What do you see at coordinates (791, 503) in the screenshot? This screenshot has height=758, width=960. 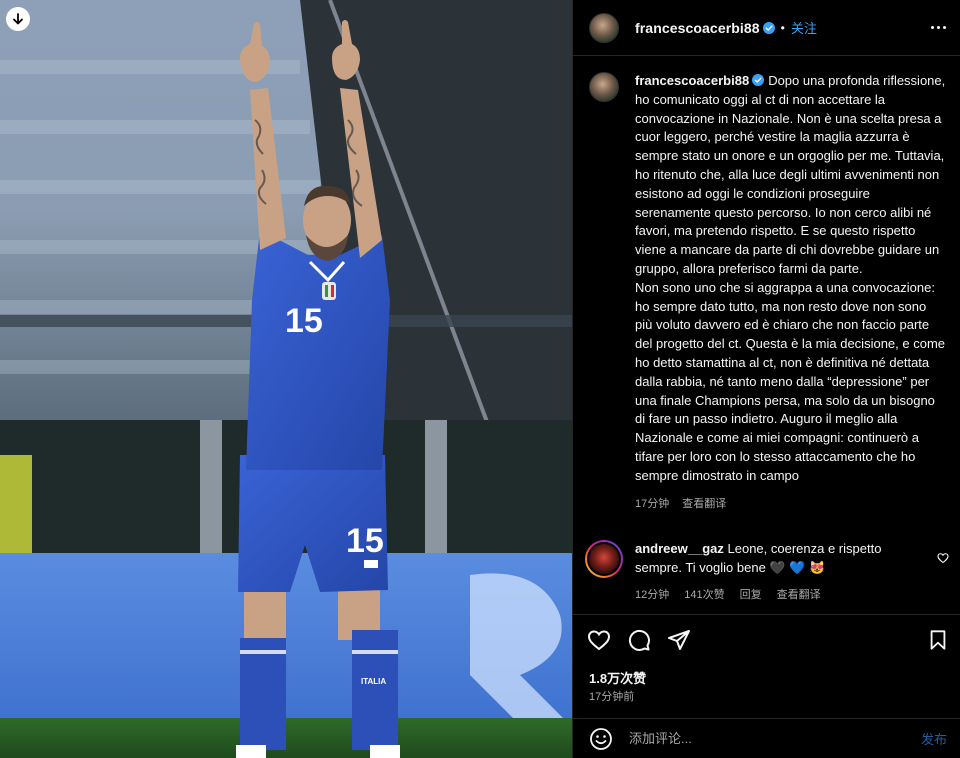 I see `caption-meta: 17分钟 查看翻译` at bounding box center [791, 503].